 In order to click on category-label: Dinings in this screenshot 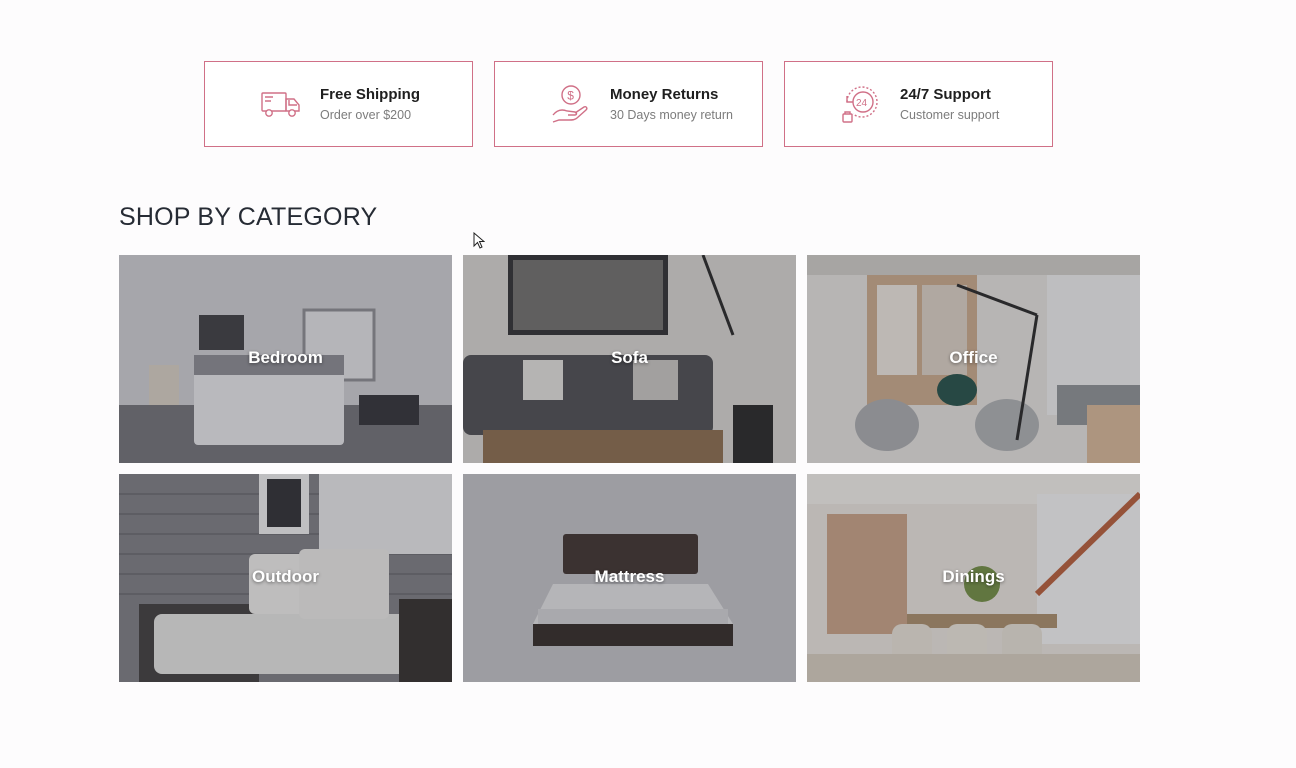, I will do `click(973, 576)`.